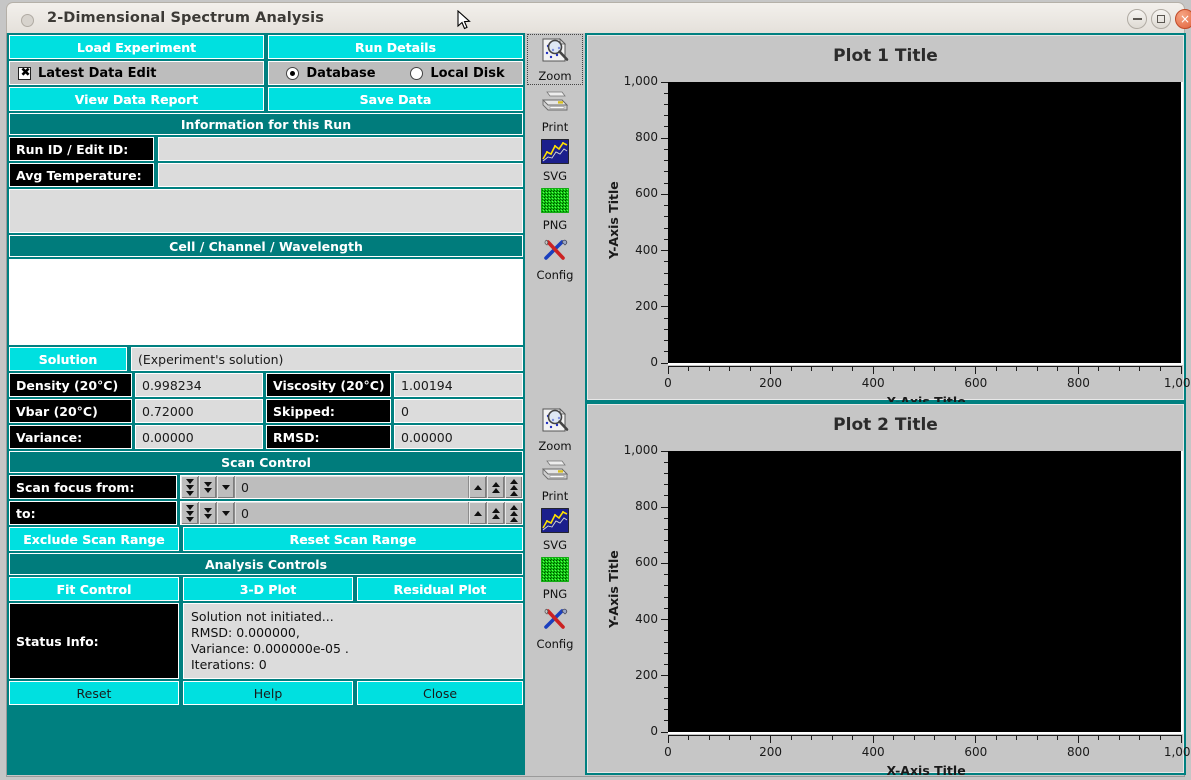  What do you see at coordinates (68, 359) in the screenshot?
I see `solution-button: Solution` at bounding box center [68, 359].